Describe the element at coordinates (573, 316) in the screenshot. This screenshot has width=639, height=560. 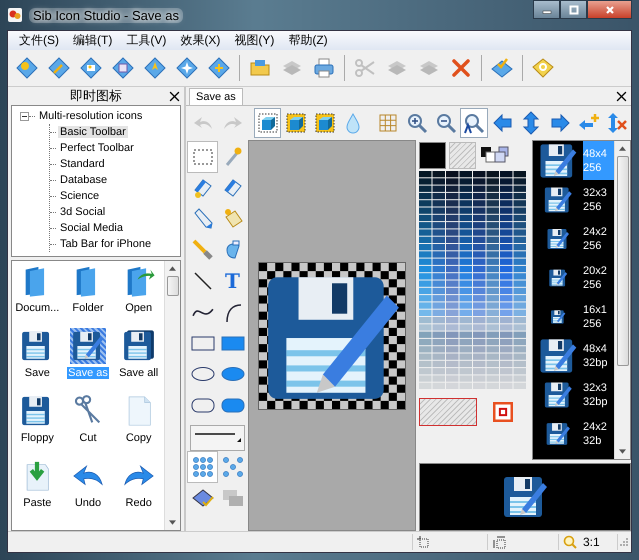
I see `size-list-item: 16x1 256` at that location.